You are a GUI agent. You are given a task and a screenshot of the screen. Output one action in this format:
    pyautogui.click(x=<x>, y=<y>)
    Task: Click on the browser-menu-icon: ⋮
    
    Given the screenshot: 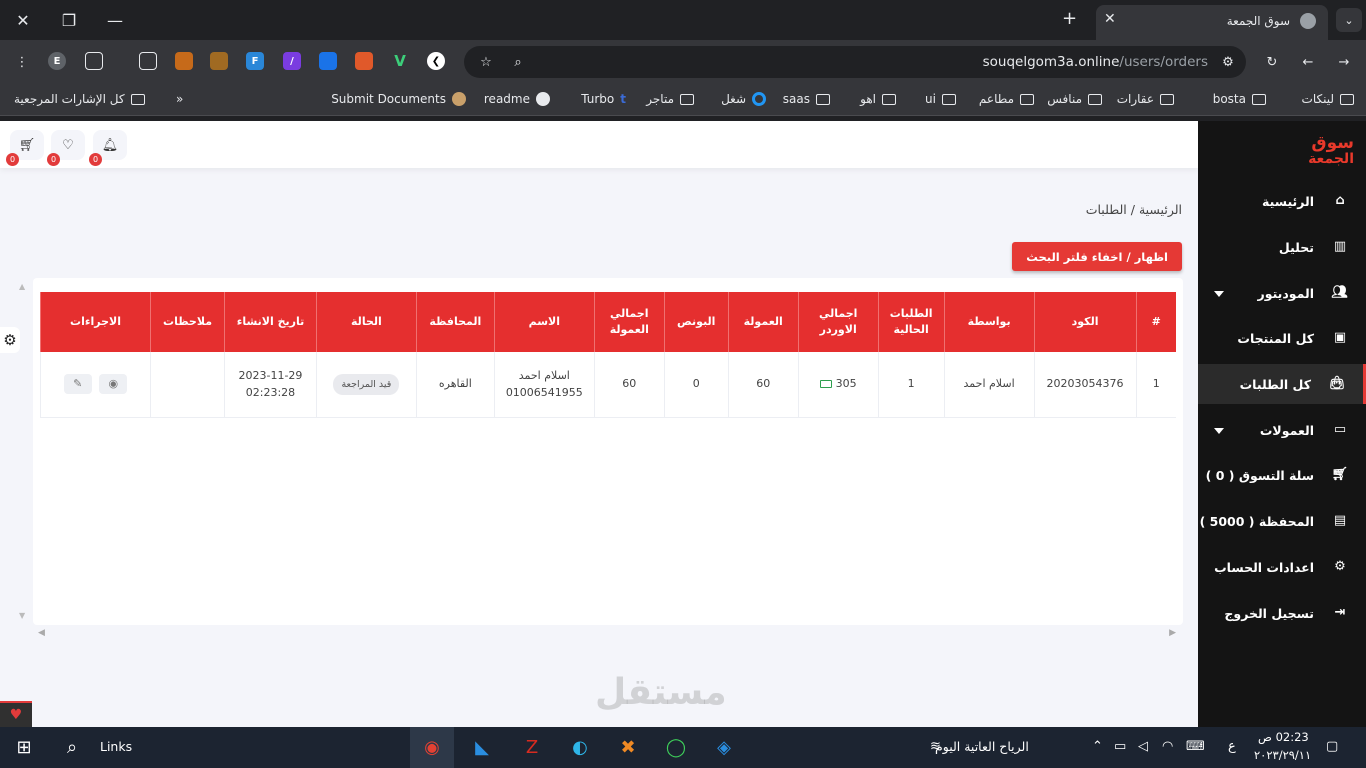 What is the action you would take?
    pyautogui.click(x=22, y=62)
    